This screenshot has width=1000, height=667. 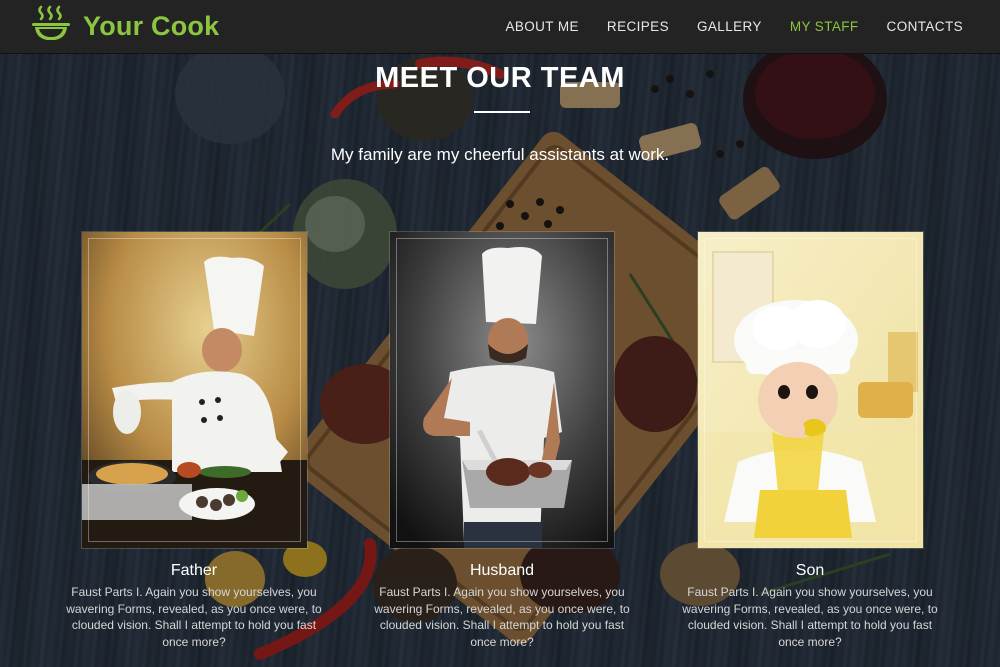 I want to click on baby-chef-eating-pepper-photo, so click(x=810, y=390).